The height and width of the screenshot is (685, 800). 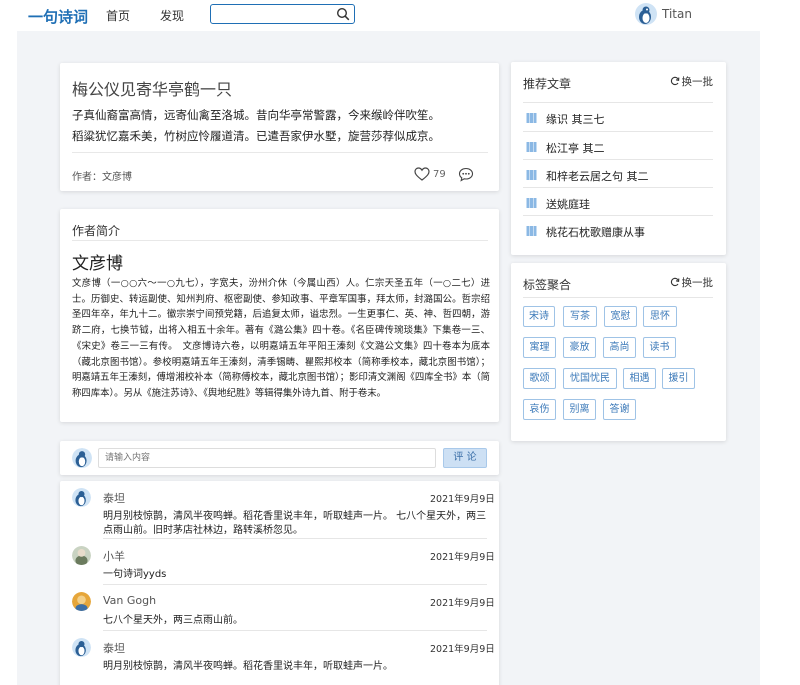 I want to click on recommend-heading: 推荐文章, so click(x=547, y=84).